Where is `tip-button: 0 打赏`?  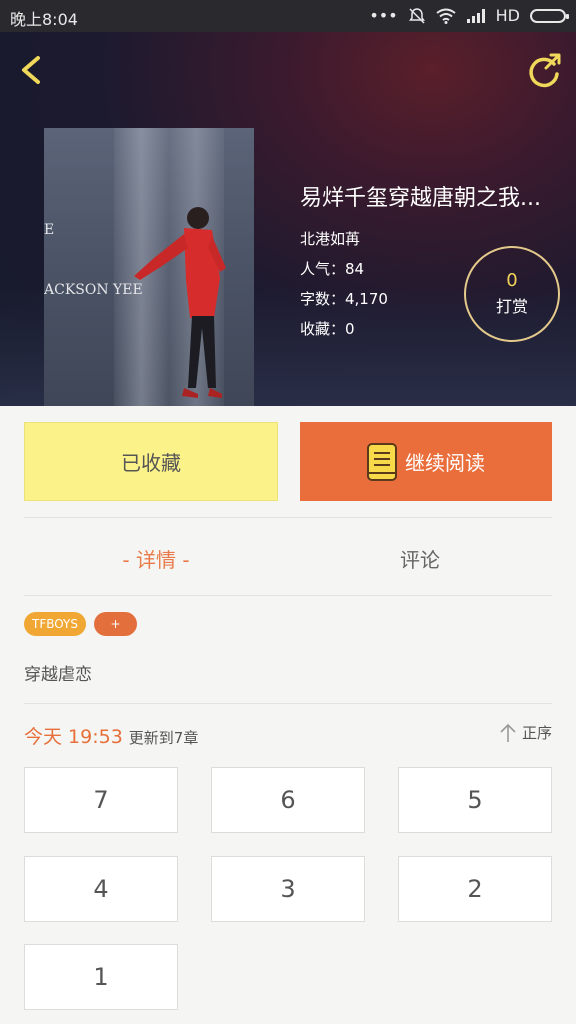
tip-button: 0 打赏 is located at coordinates (512, 294).